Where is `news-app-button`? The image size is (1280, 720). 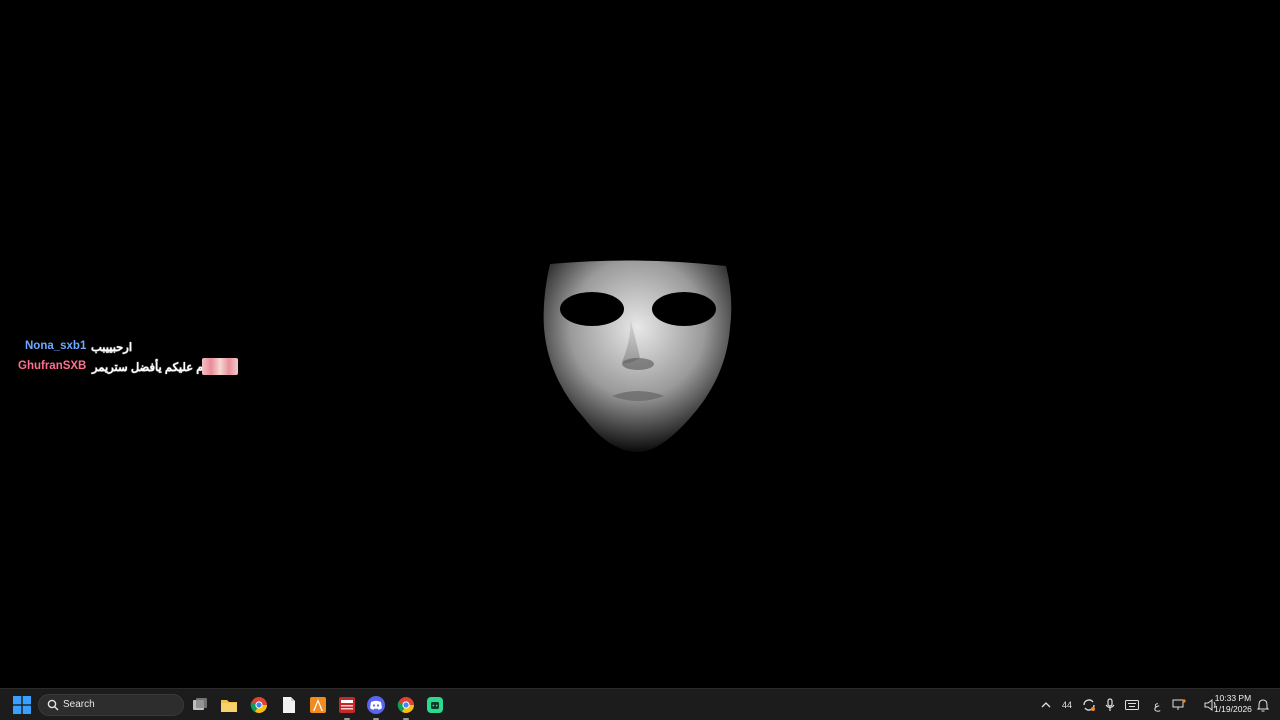
news-app-button is located at coordinates (347, 706).